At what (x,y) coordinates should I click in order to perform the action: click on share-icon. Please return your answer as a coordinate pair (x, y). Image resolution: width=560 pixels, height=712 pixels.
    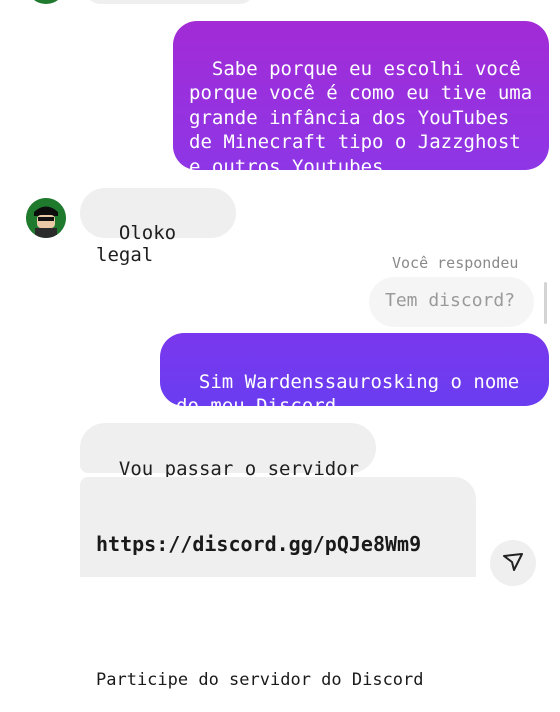
    Looking at the image, I should click on (513, 562).